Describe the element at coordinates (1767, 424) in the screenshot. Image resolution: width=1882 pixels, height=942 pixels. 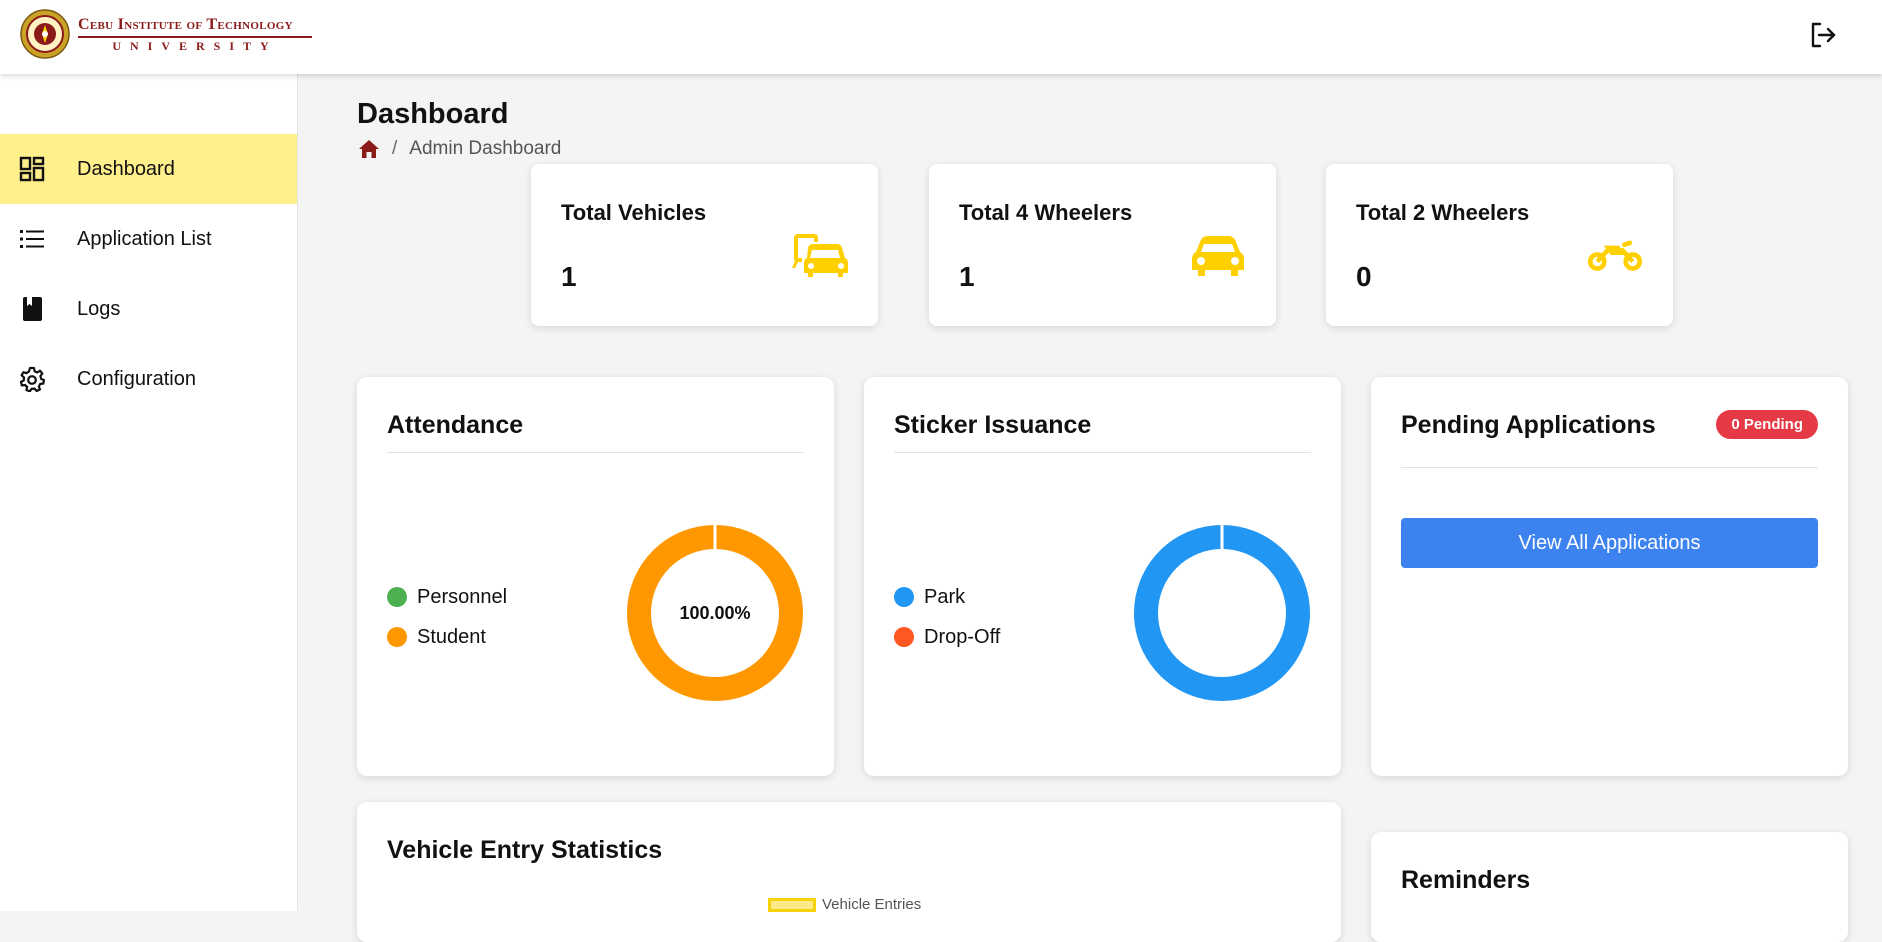
I see `pending-count-badge: 0 Pending` at that location.